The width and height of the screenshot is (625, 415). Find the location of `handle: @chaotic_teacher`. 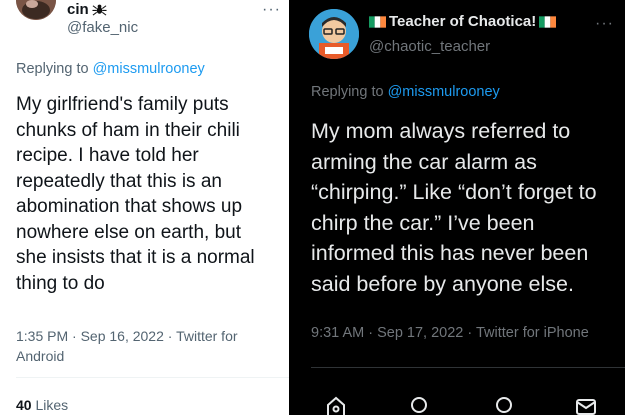

handle: @chaotic_teacher is located at coordinates (429, 46).